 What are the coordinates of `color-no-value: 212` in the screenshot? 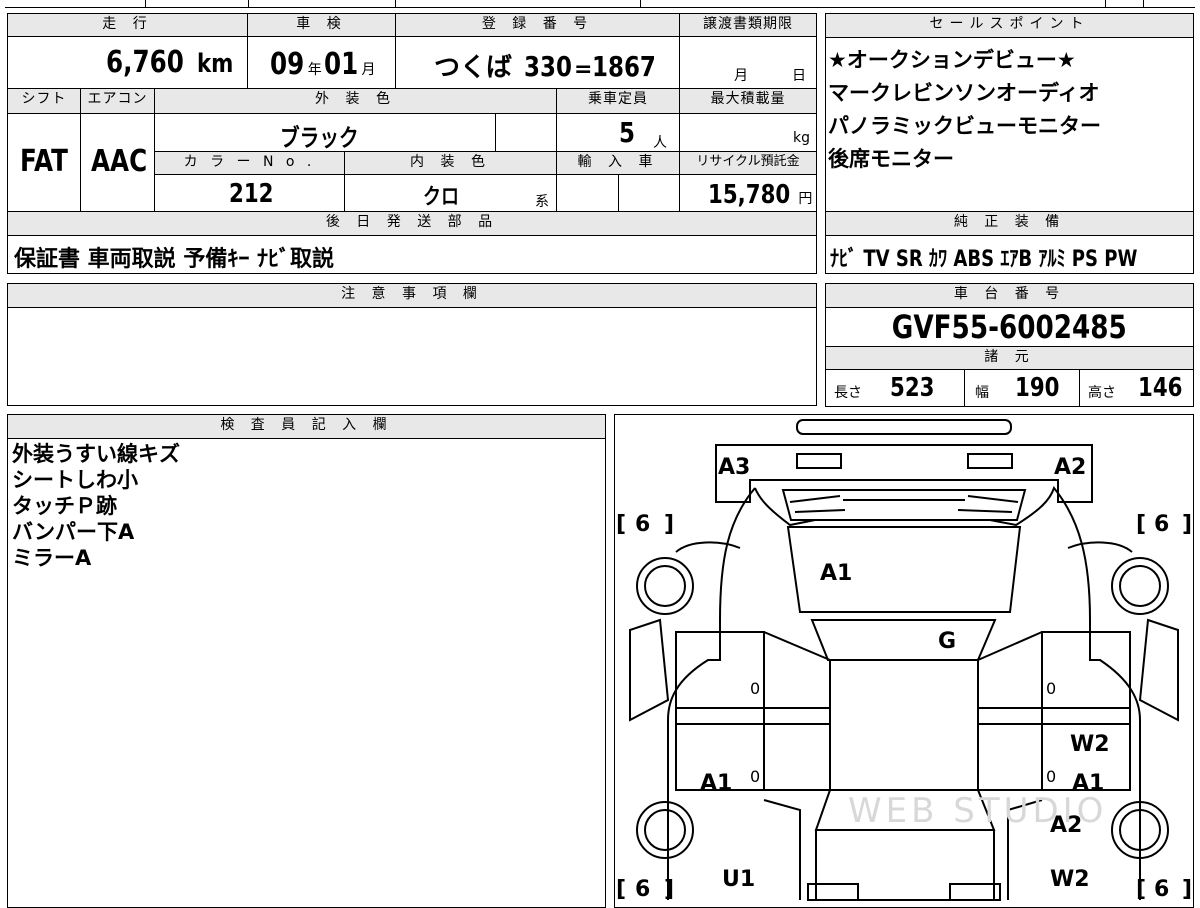 It's located at (251, 194).